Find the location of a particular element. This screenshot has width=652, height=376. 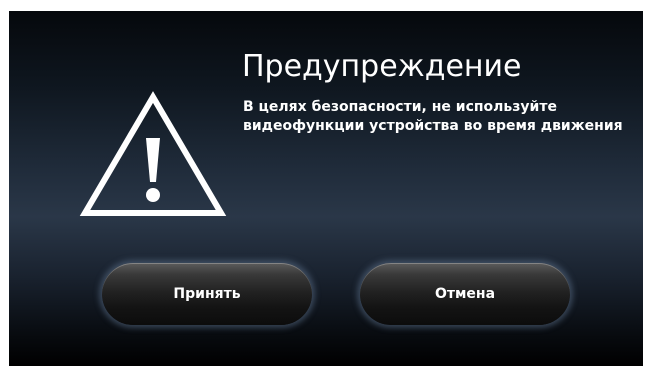

warning-icon is located at coordinates (153, 153).